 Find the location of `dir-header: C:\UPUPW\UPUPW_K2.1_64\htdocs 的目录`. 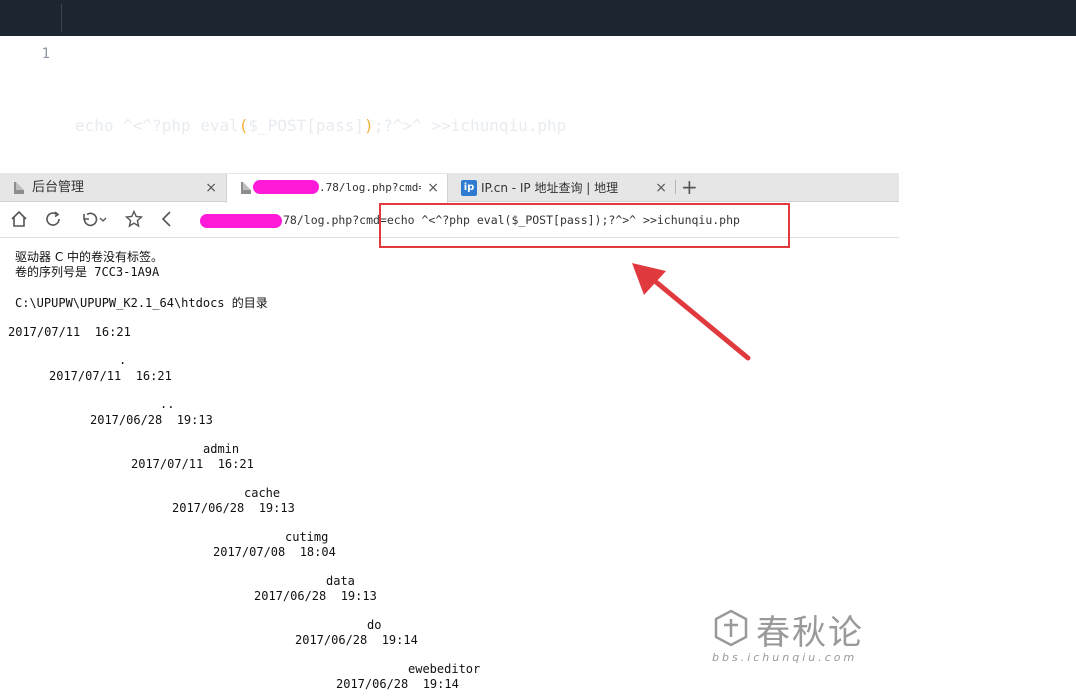

dir-header: C:\UPUPW\UPUPW_K2.1_64\htdocs 的目录 is located at coordinates (141, 303).